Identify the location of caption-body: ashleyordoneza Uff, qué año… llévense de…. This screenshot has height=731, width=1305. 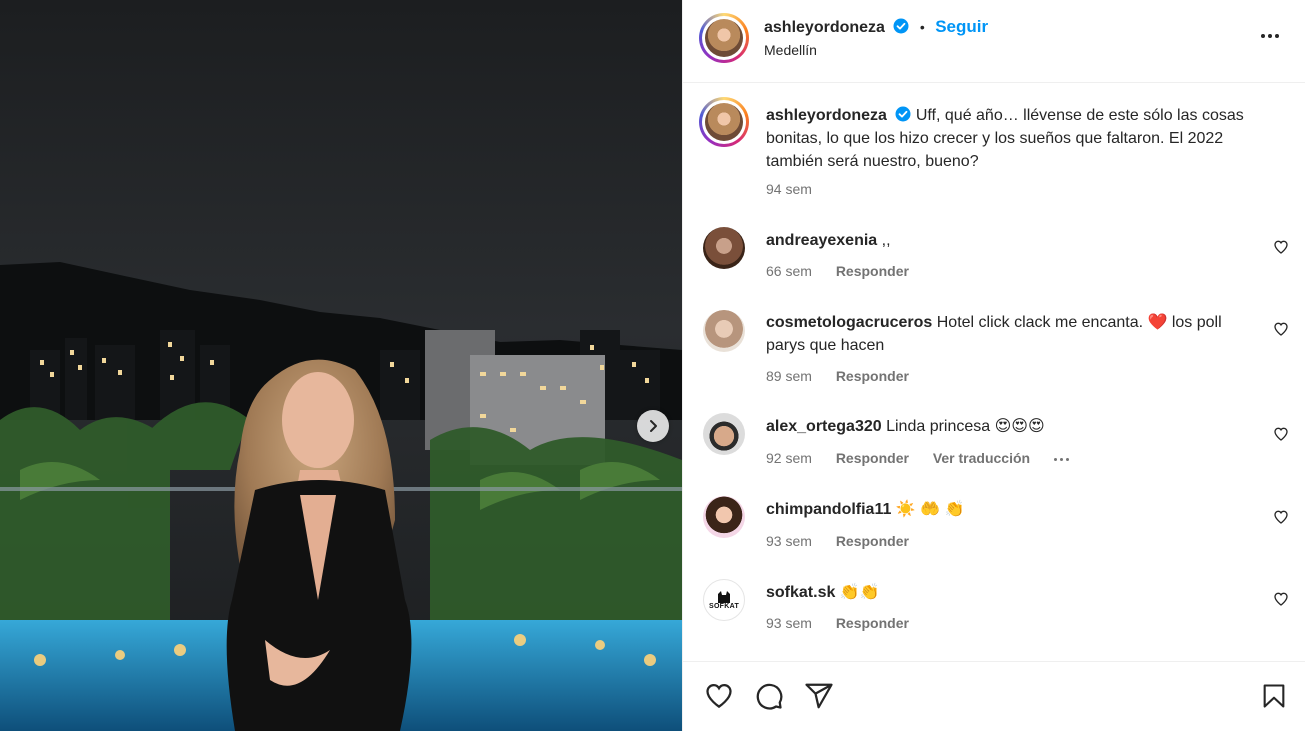
(1011, 138).